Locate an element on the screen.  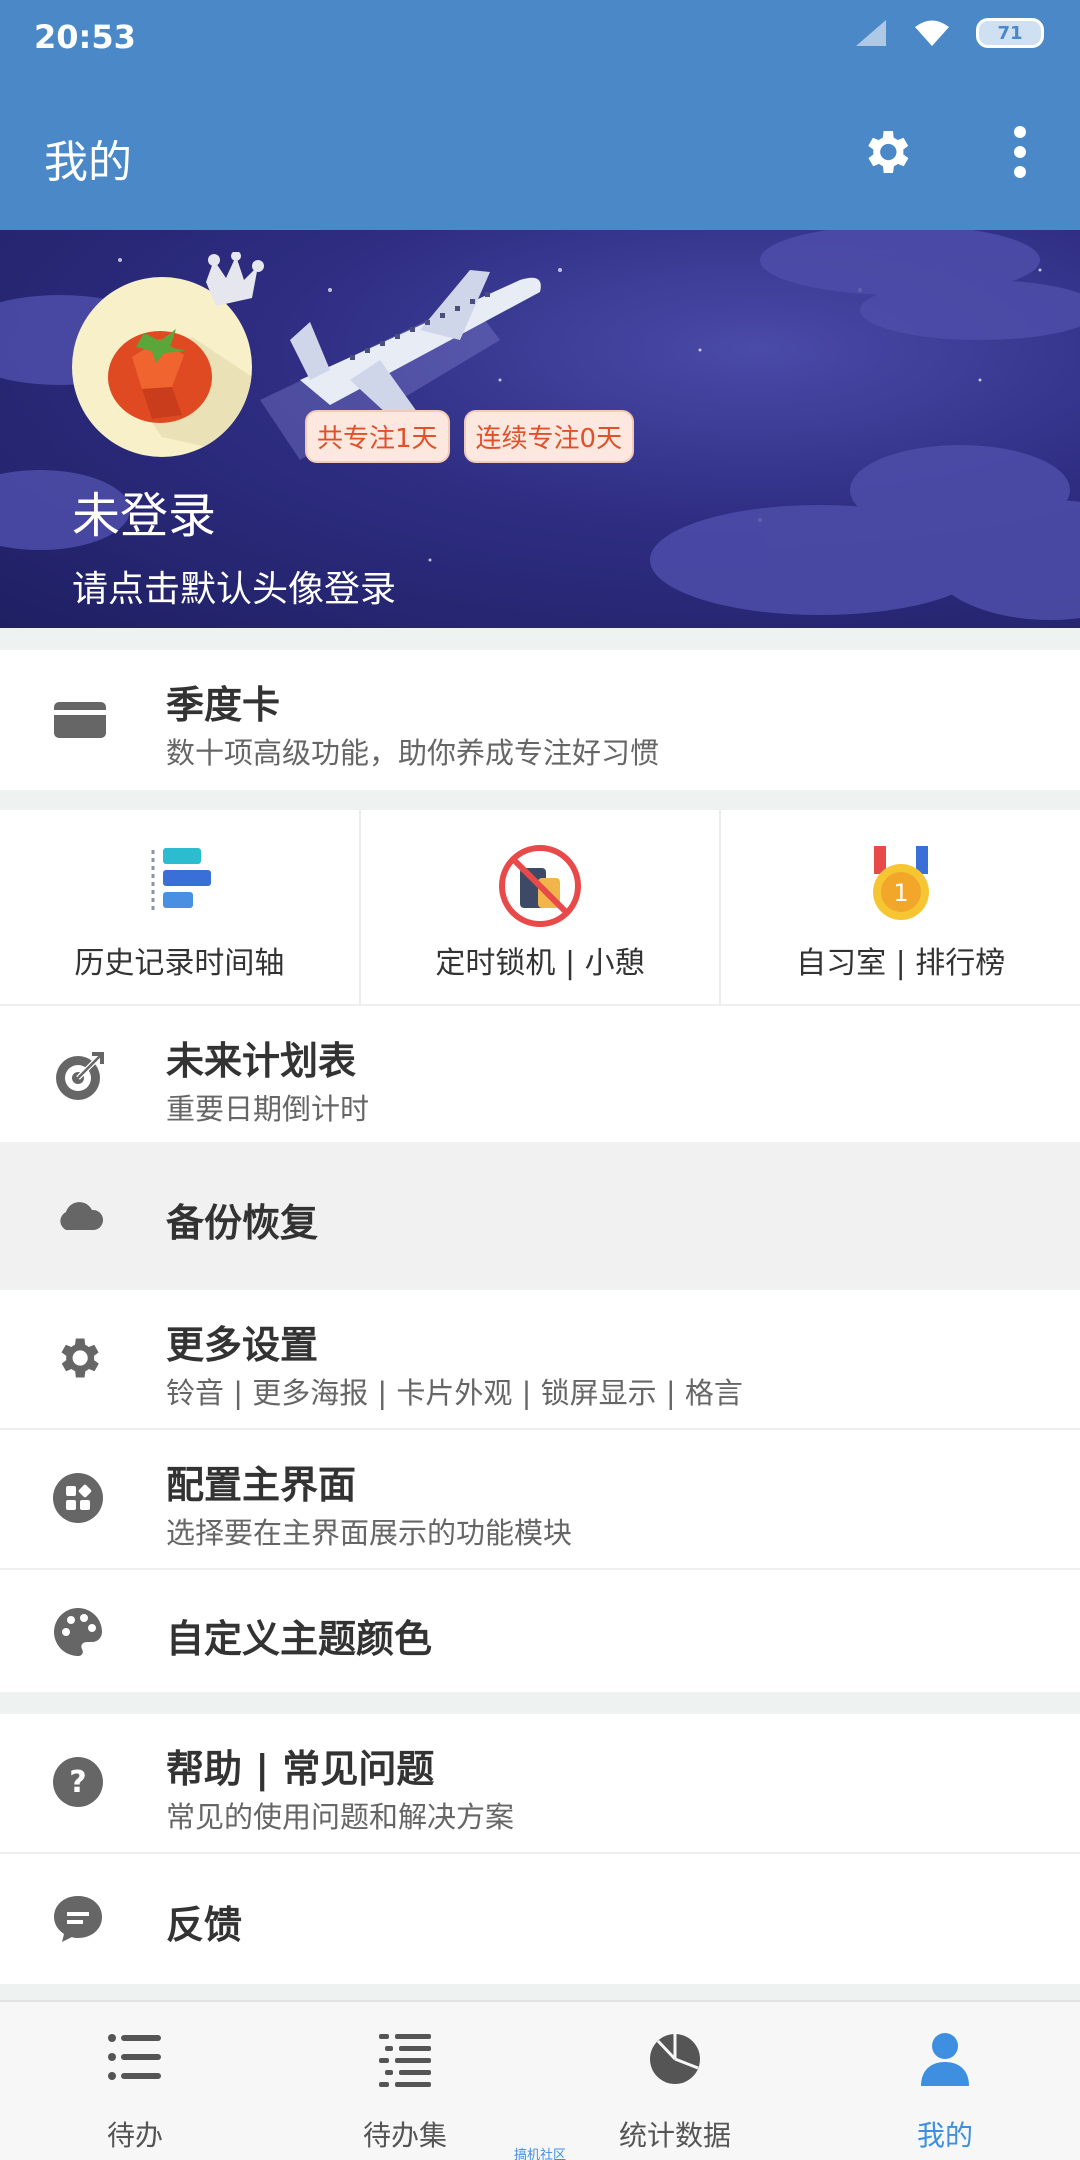
widgets-icon is located at coordinates (78, 1498).